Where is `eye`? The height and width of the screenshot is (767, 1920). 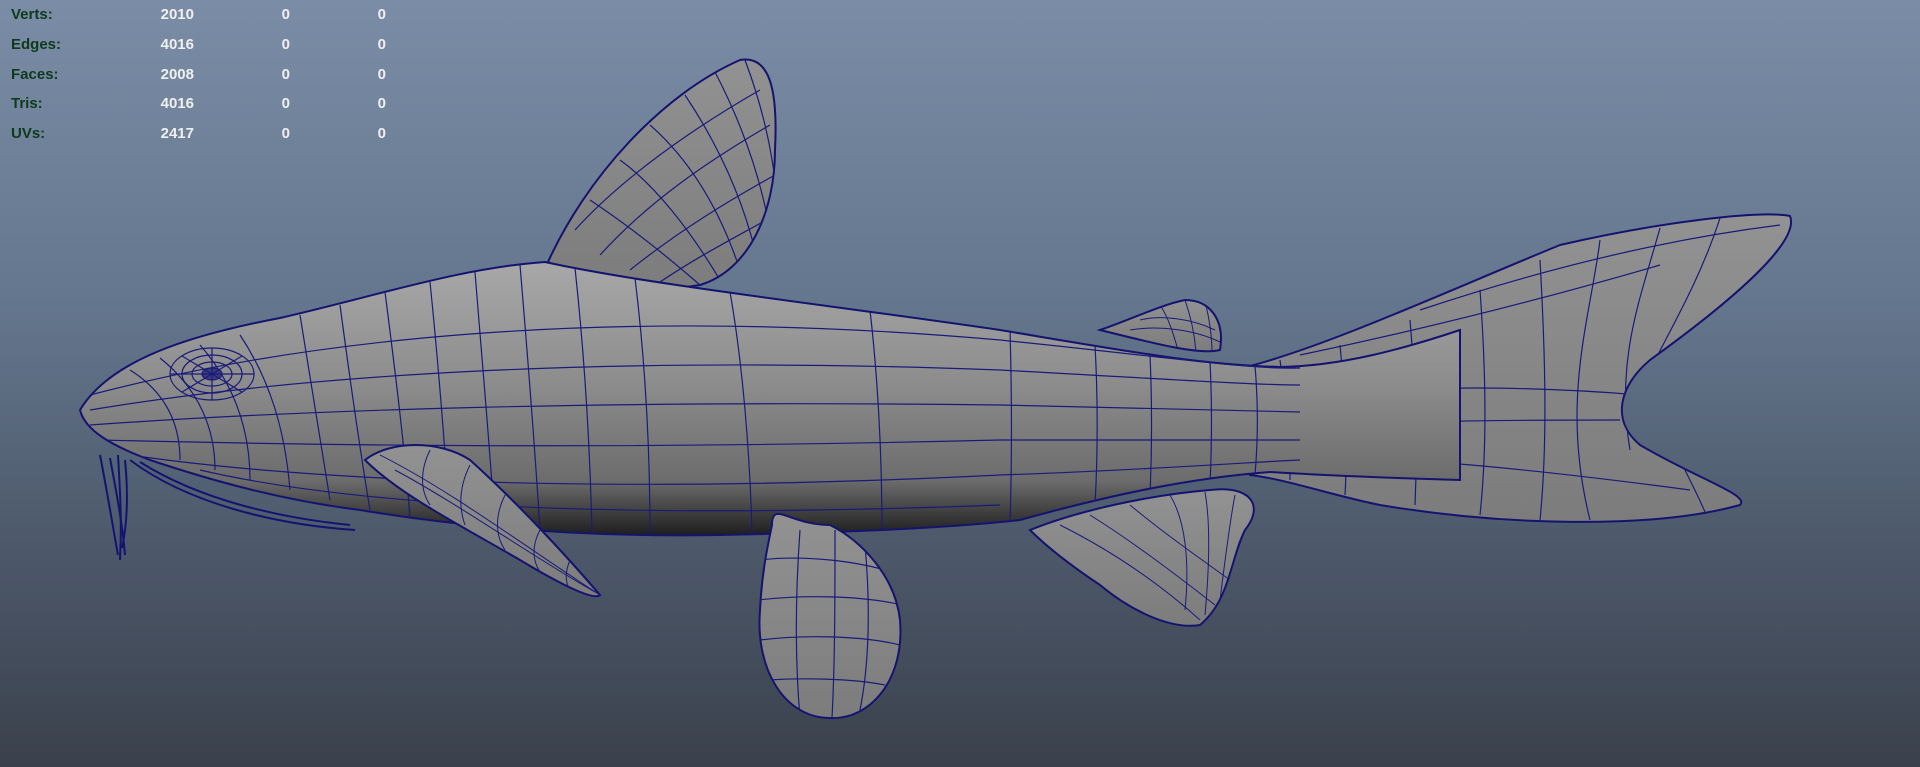
eye is located at coordinates (212, 374).